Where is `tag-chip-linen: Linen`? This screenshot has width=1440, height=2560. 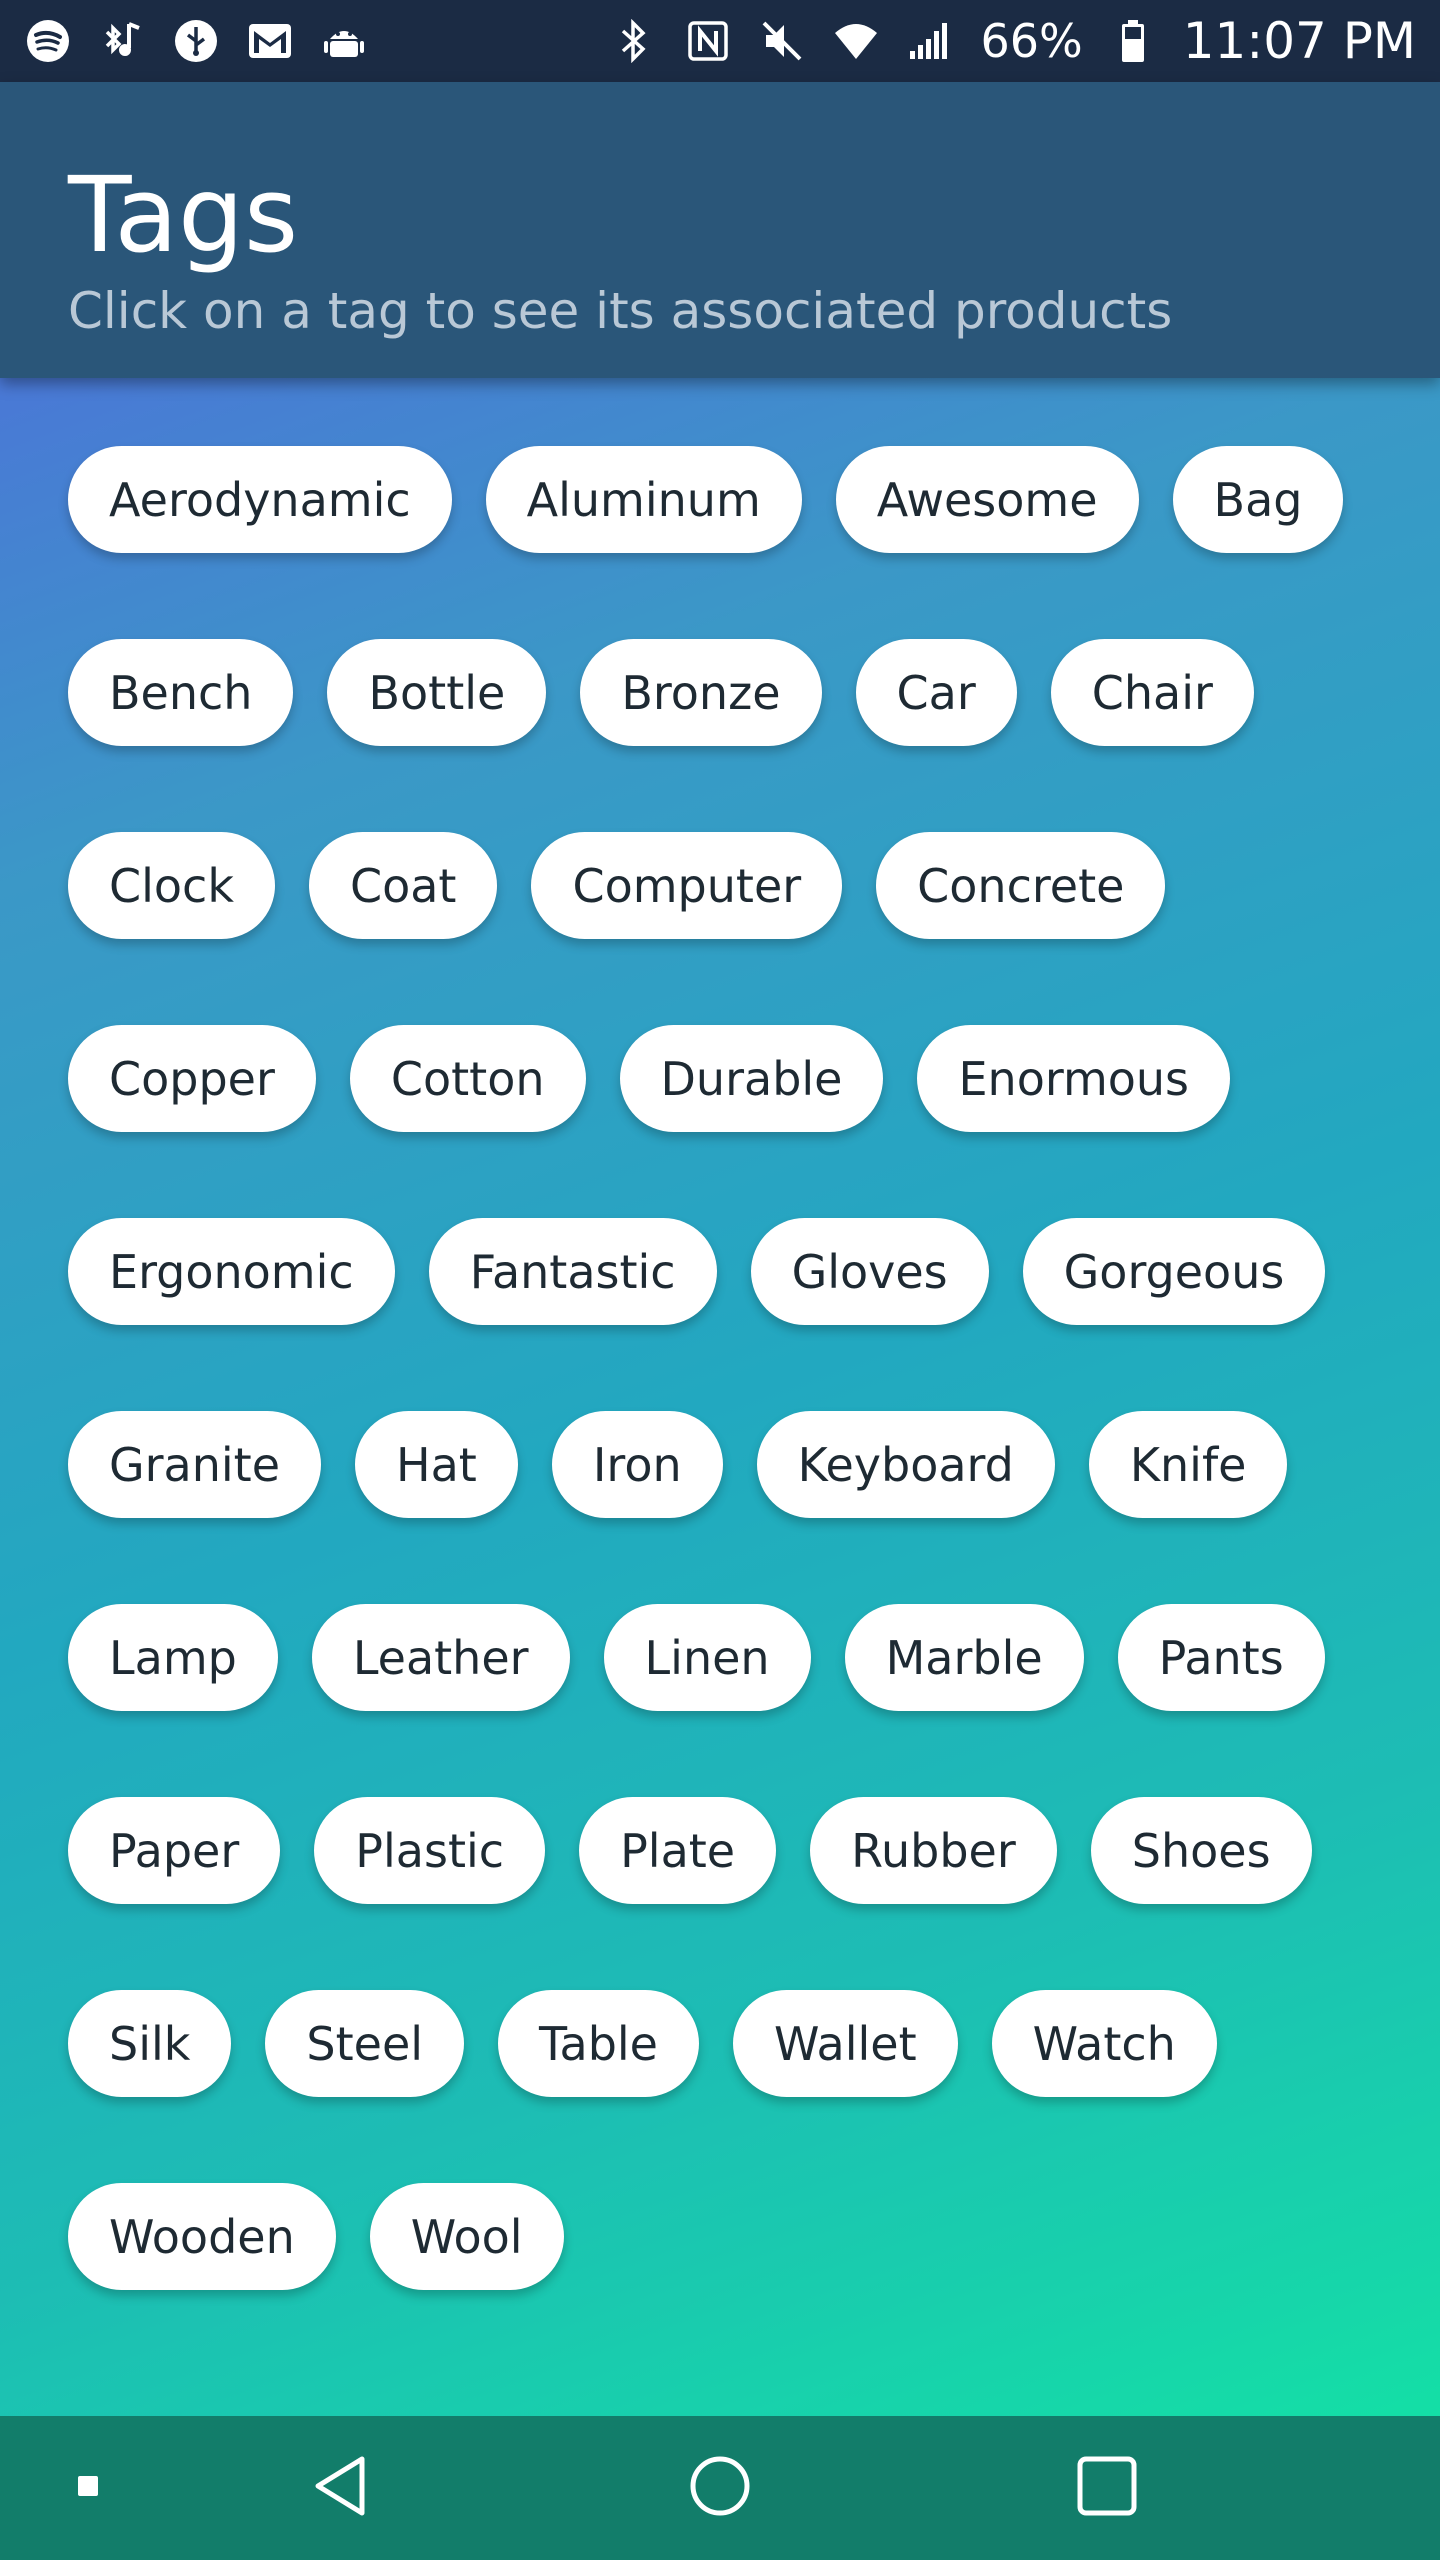
tag-chip-linen: Linen is located at coordinates (707, 1657).